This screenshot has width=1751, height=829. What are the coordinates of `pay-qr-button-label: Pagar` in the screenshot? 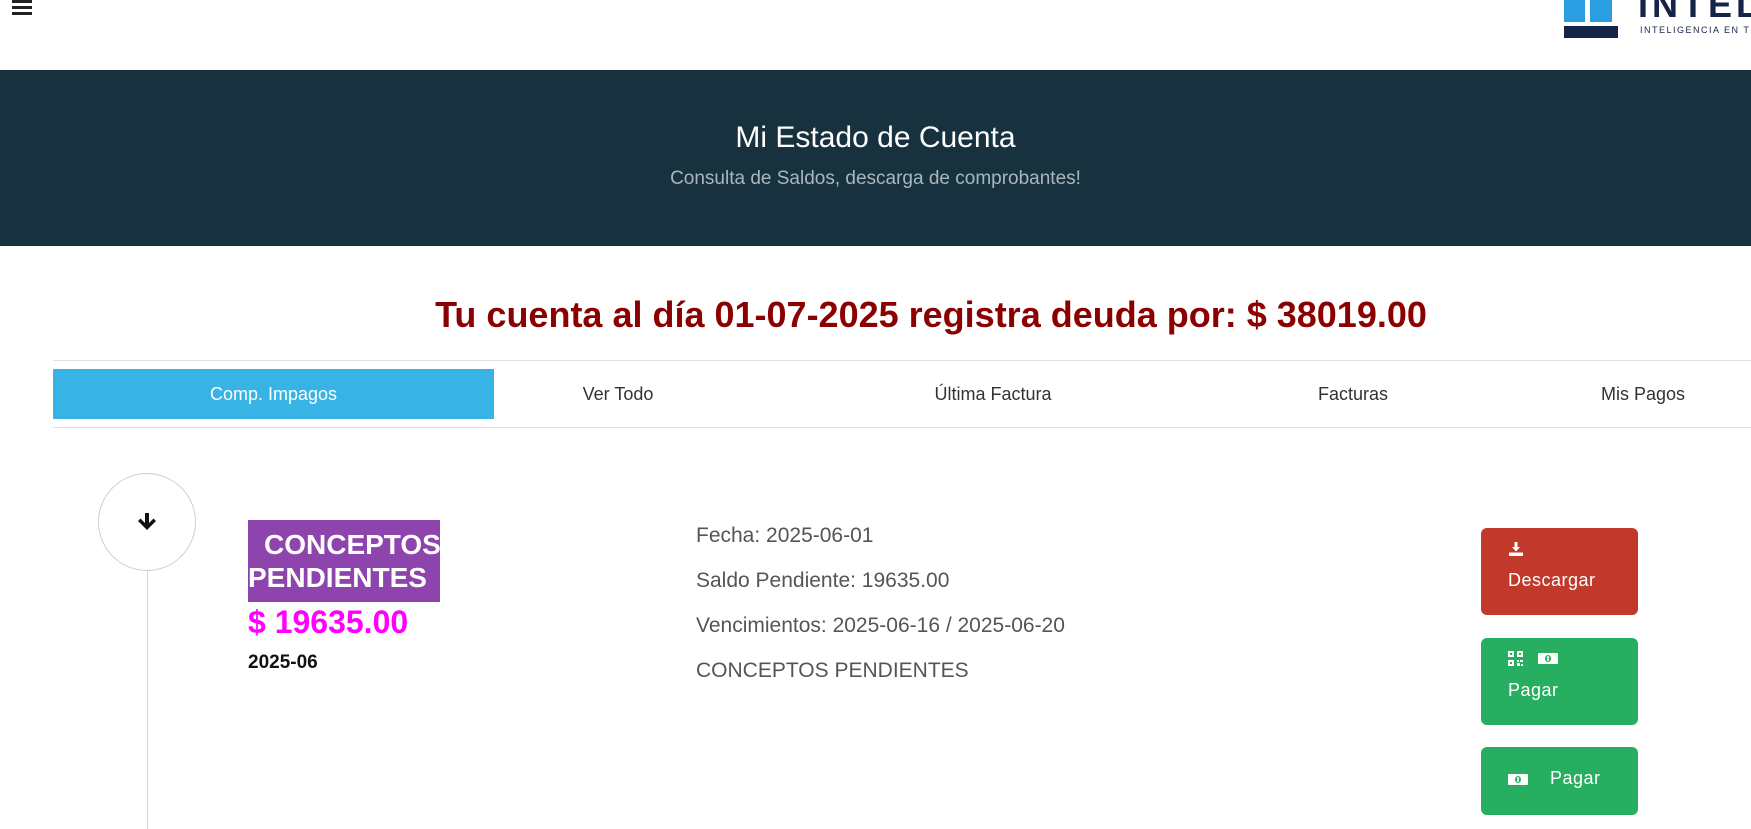 It's located at (1533, 690).